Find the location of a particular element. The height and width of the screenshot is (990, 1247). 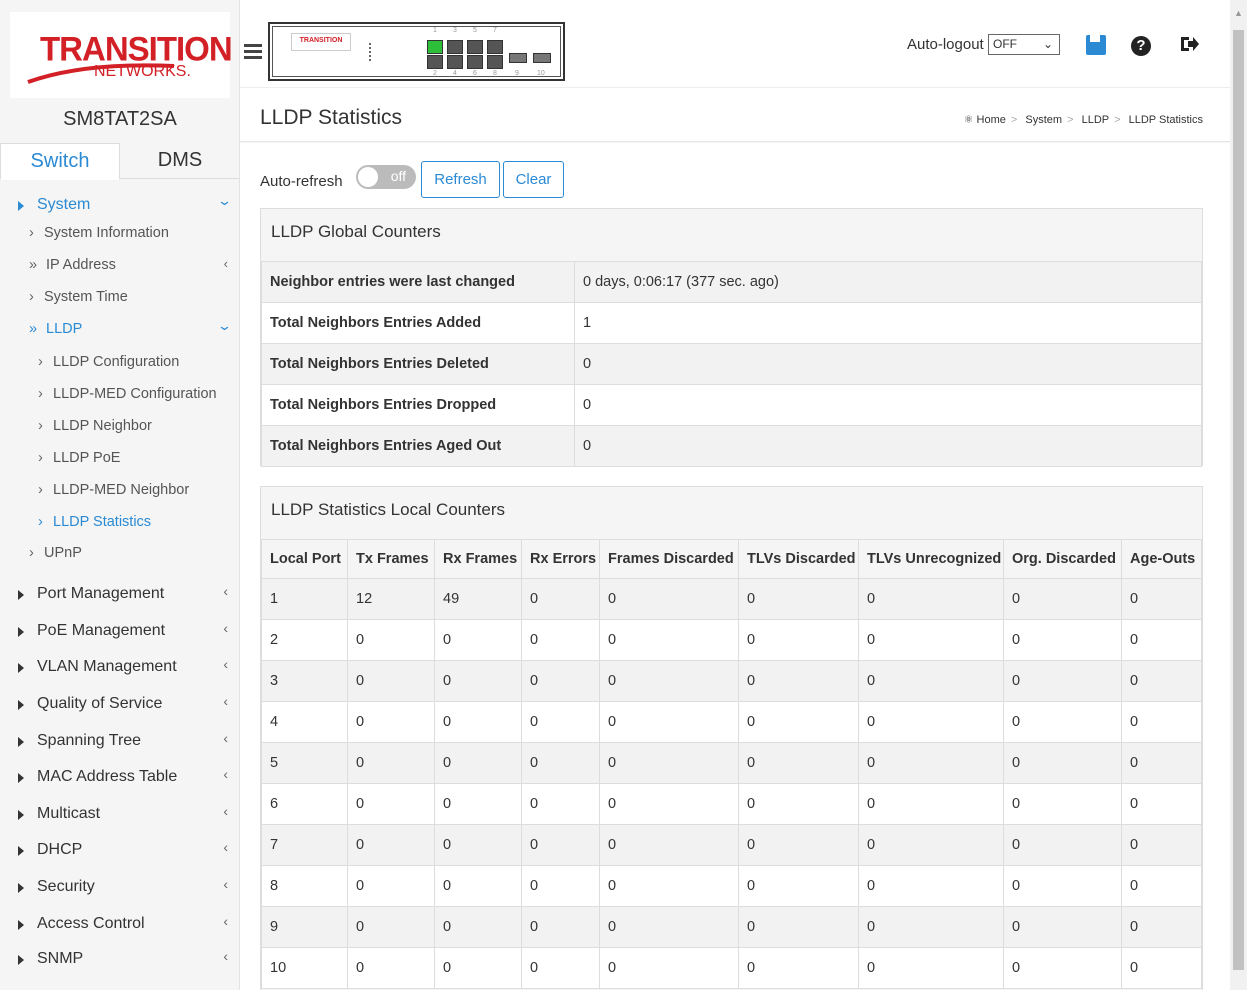

home-icon: ⚛ is located at coordinates (968, 120).